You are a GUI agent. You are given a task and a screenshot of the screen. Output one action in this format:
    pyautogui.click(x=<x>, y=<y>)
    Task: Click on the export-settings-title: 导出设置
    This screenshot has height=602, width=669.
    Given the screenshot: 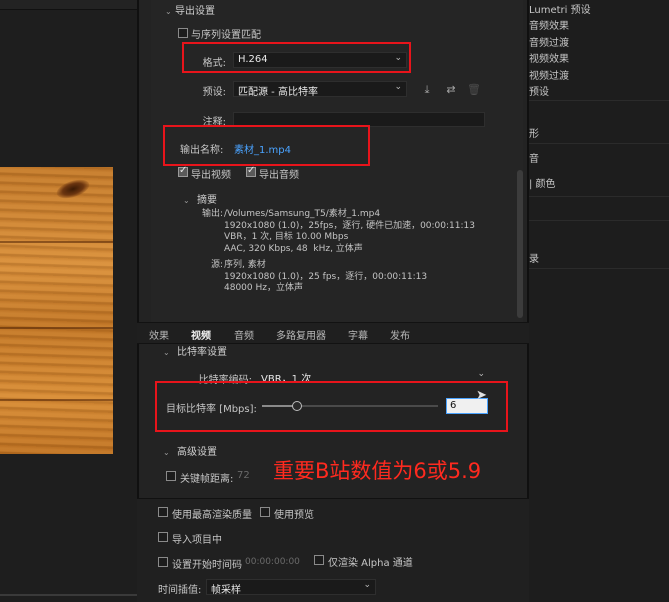 What is the action you would take?
    pyautogui.click(x=195, y=11)
    